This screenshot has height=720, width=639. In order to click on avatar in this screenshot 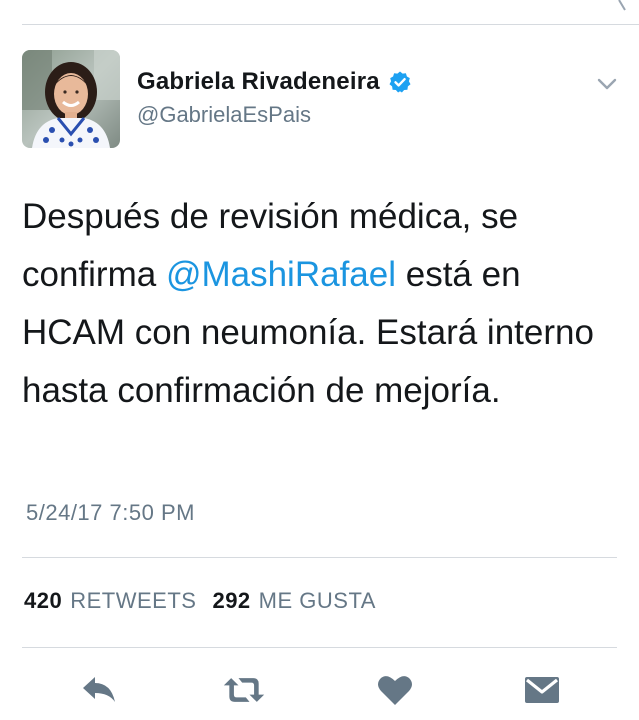, I will do `click(71, 99)`.